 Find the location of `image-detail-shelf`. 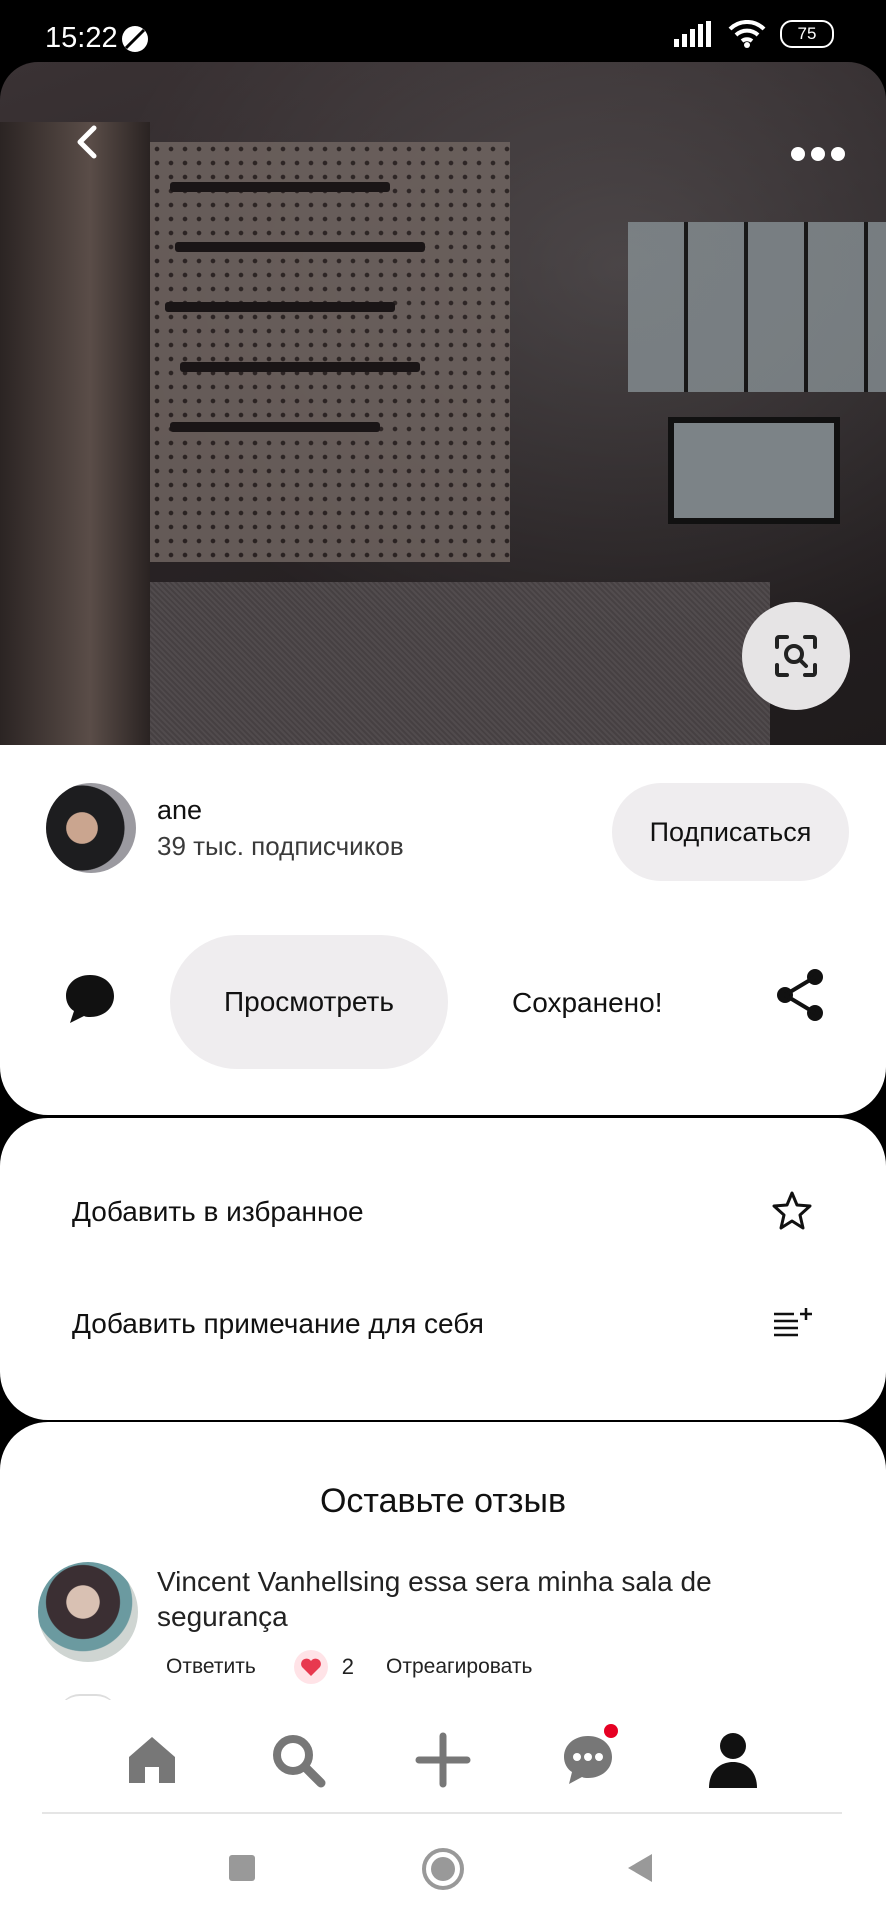

image-detail-shelf is located at coordinates (75, 433).